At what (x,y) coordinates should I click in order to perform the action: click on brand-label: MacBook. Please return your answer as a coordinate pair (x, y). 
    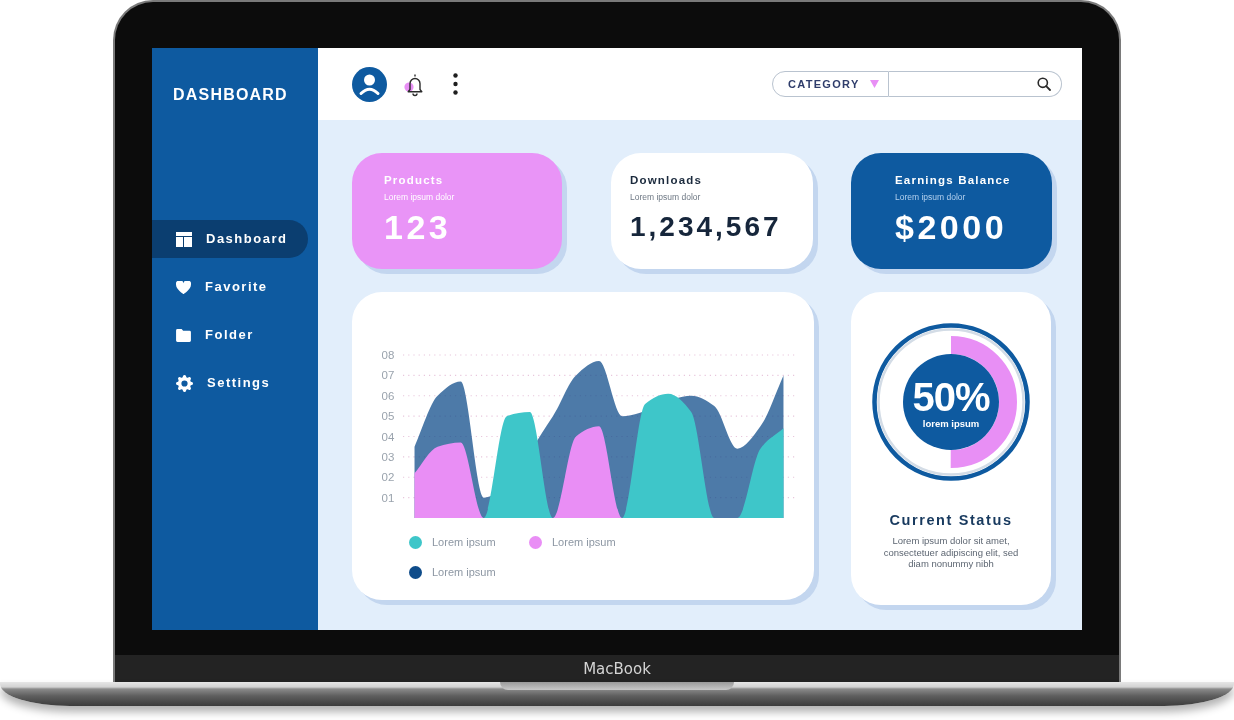
    Looking at the image, I should click on (617, 668).